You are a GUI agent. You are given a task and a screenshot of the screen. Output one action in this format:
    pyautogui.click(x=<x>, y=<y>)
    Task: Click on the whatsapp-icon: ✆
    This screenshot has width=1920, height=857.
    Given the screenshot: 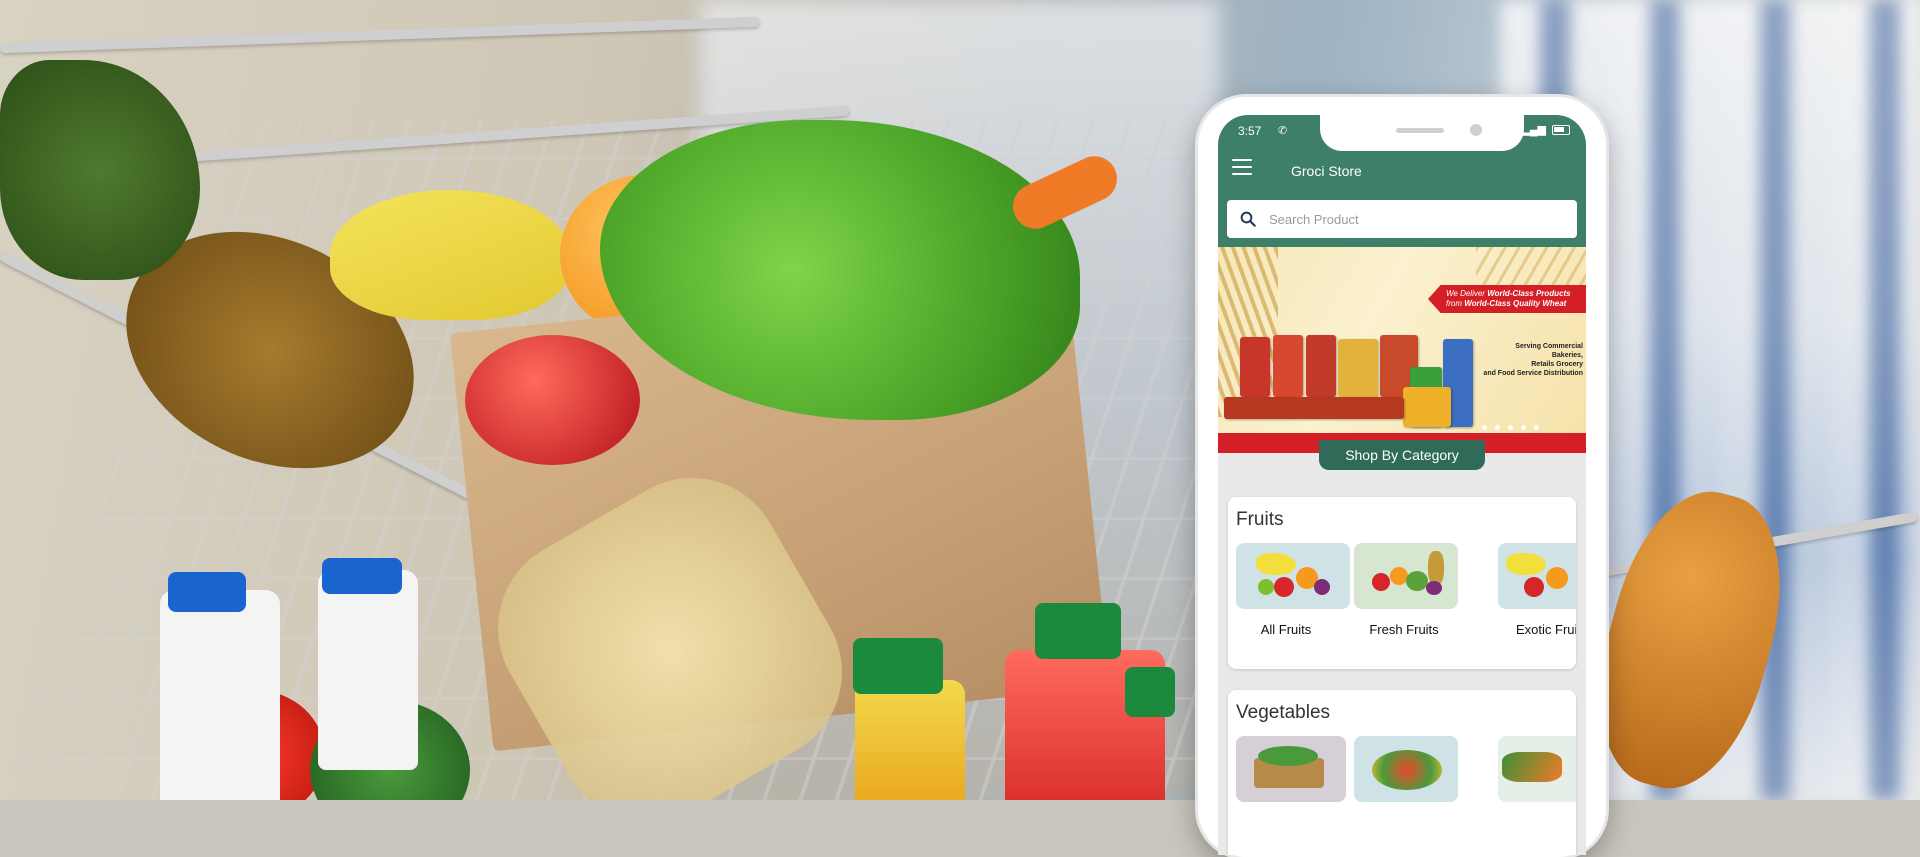 What is the action you would take?
    pyautogui.click(x=1283, y=131)
    